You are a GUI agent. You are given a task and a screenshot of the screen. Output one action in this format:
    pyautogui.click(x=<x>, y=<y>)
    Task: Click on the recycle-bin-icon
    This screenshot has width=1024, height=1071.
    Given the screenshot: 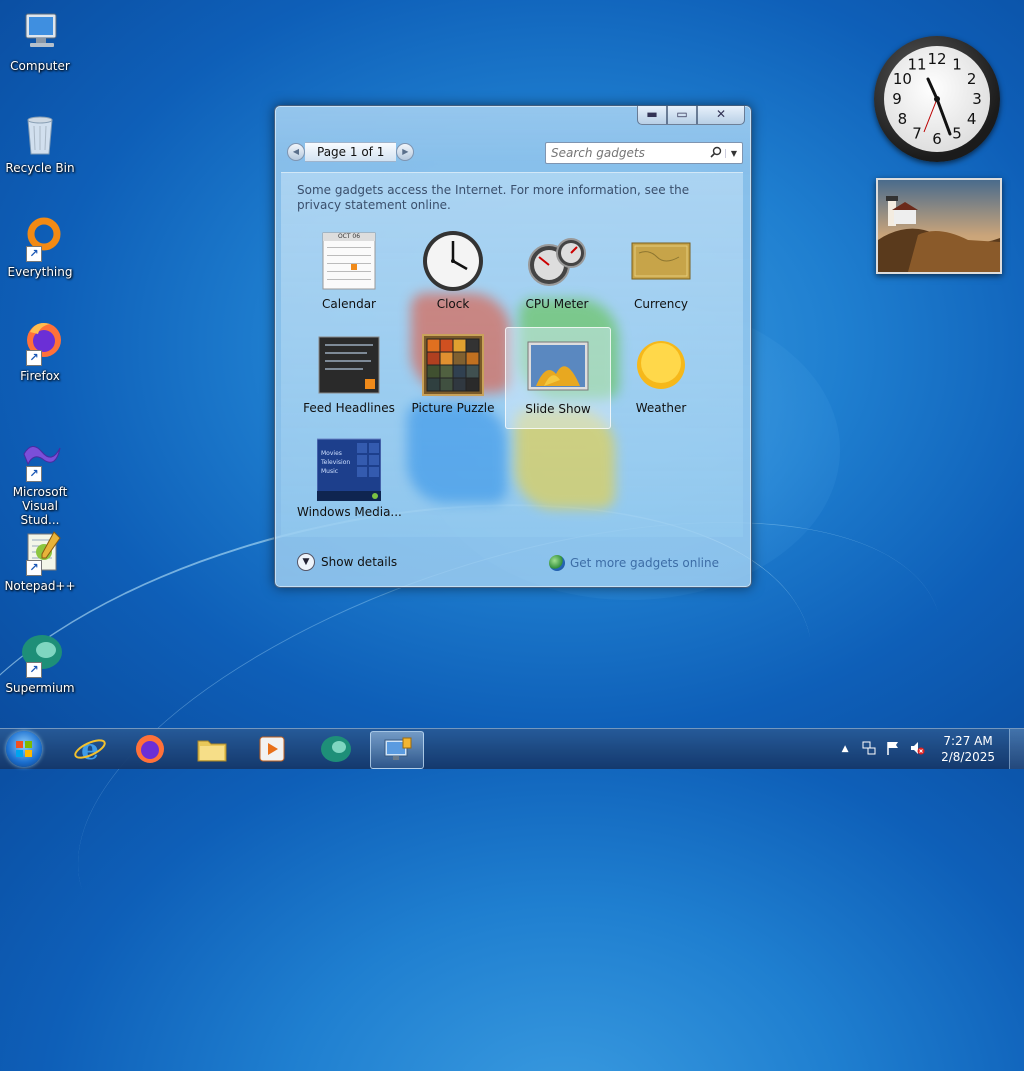 What is the action you would take?
    pyautogui.click(x=40, y=134)
    